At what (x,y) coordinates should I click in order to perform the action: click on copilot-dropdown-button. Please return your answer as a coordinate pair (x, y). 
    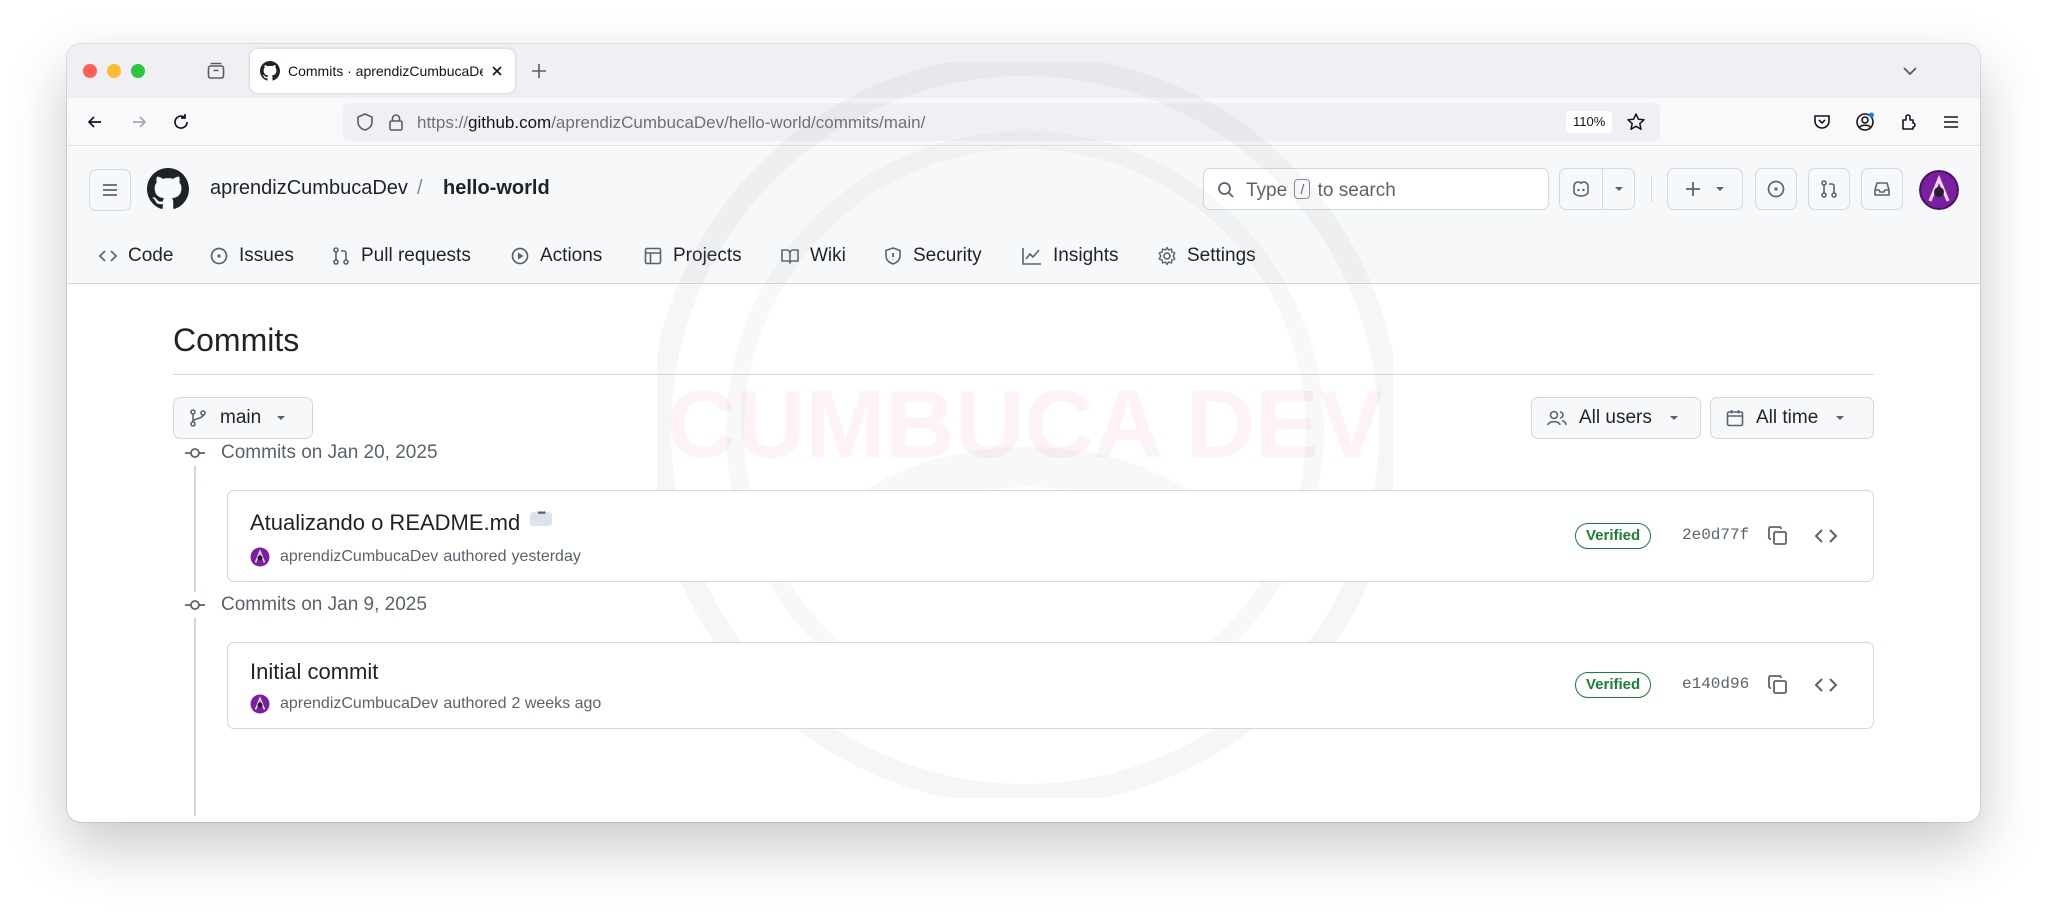
    Looking at the image, I should click on (1618, 189).